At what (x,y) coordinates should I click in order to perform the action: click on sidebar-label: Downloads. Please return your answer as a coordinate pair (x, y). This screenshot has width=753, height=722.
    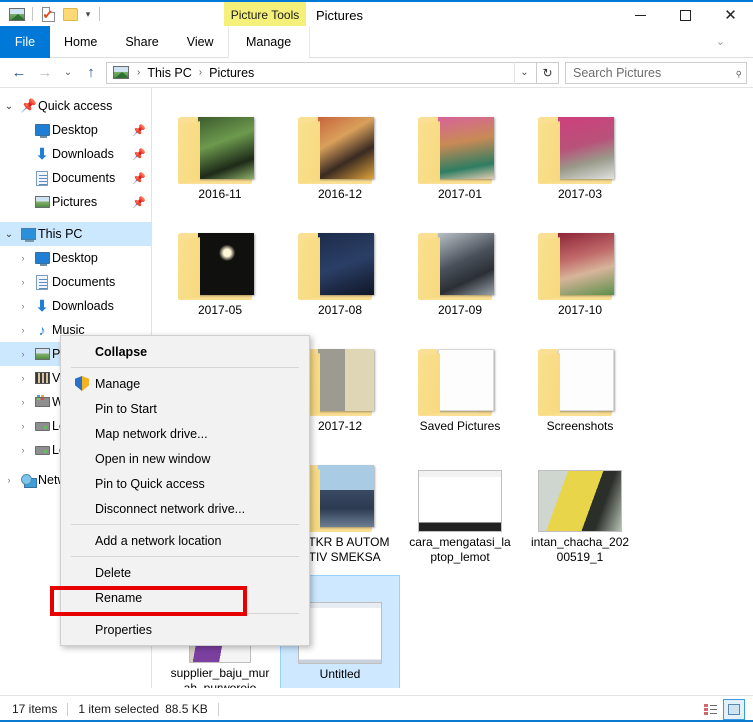
    Looking at the image, I should click on (83, 154).